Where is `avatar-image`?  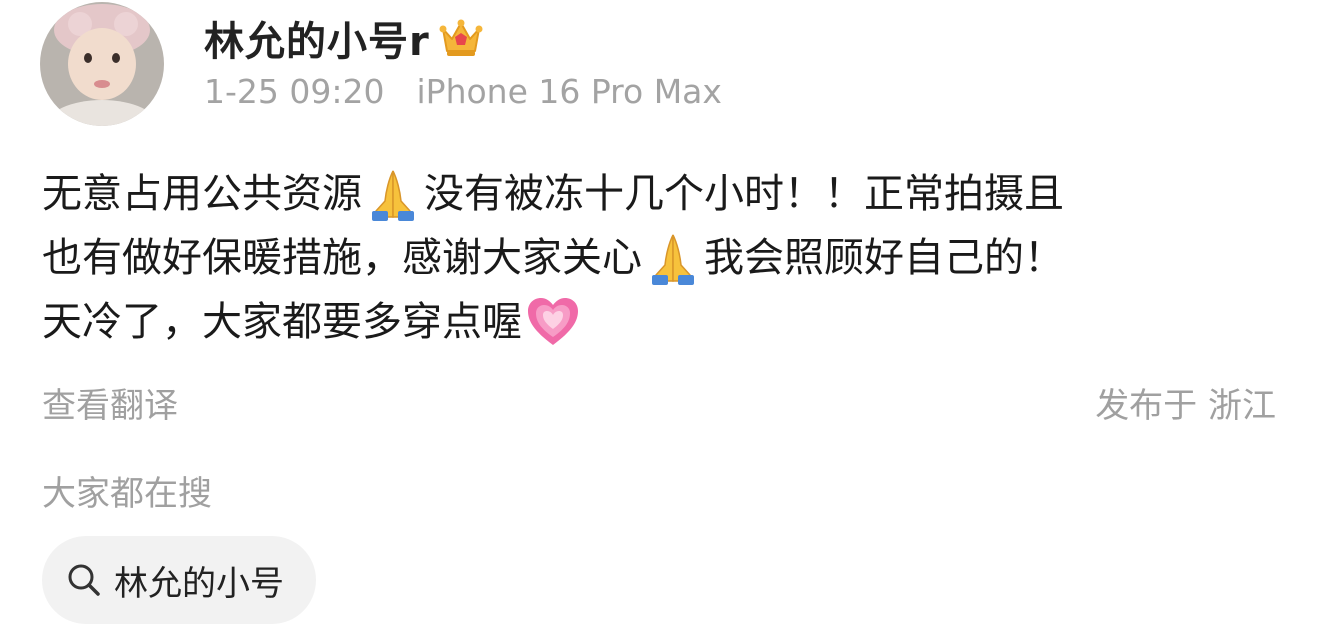
avatar-image is located at coordinates (102, 64).